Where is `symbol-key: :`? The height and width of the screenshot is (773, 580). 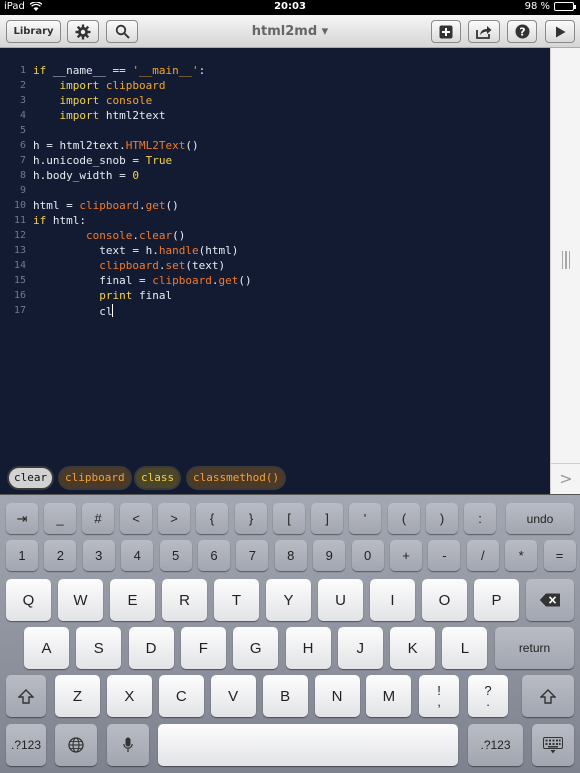 symbol-key: : is located at coordinates (480, 518).